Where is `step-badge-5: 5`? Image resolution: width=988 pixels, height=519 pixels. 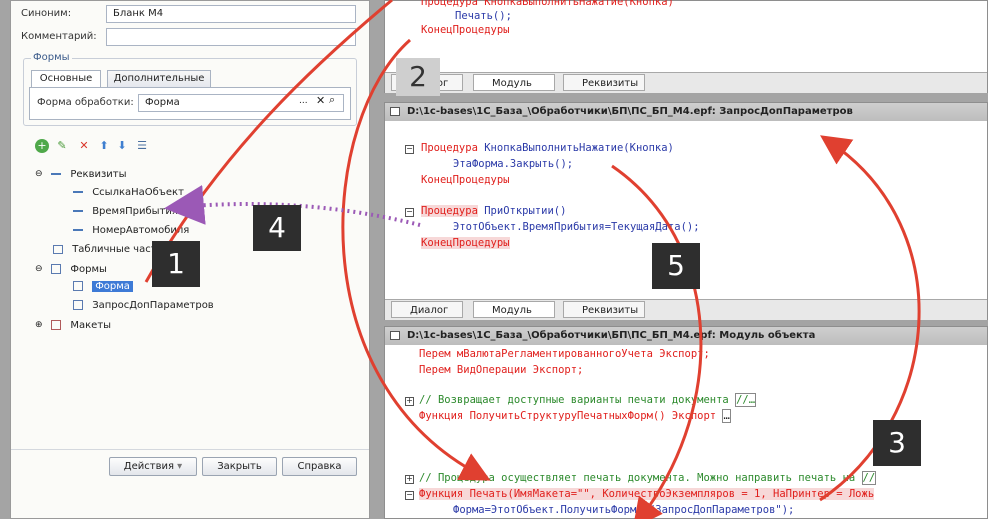
step-badge-5: 5 is located at coordinates (676, 266).